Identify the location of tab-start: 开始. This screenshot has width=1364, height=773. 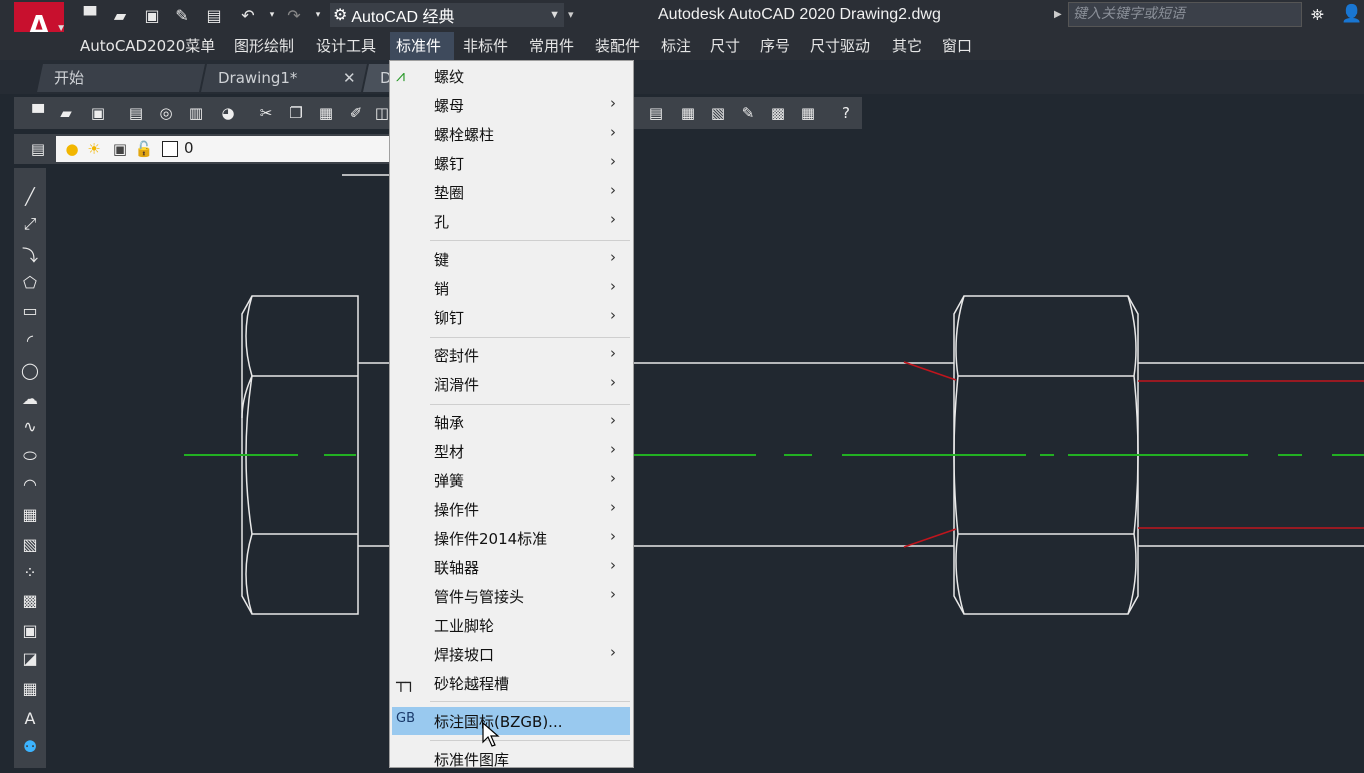
(121, 78).